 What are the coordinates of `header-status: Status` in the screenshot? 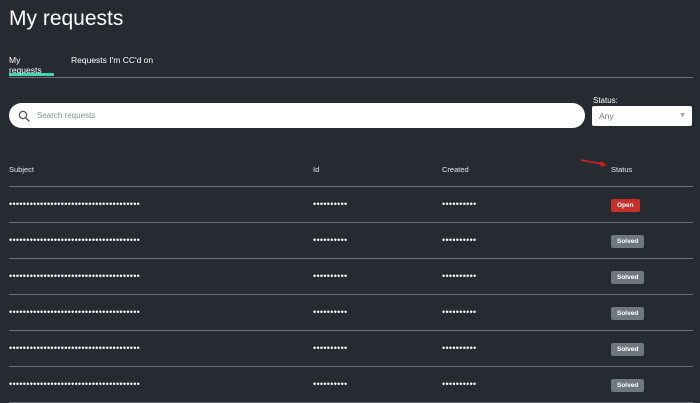 It's located at (621, 169).